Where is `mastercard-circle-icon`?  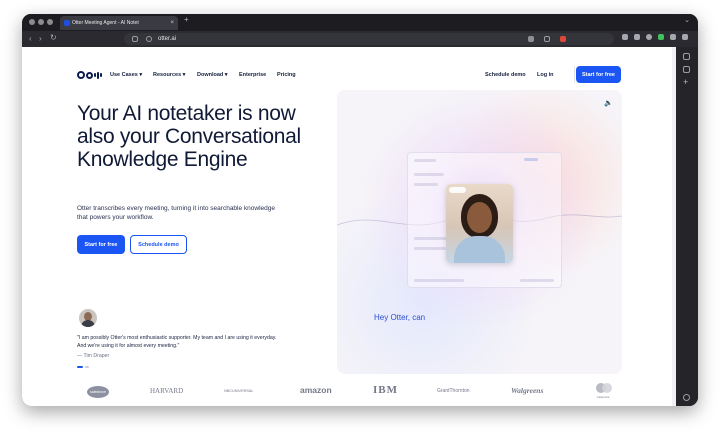
mastercard-circle-icon is located at coordinates (607, 388).